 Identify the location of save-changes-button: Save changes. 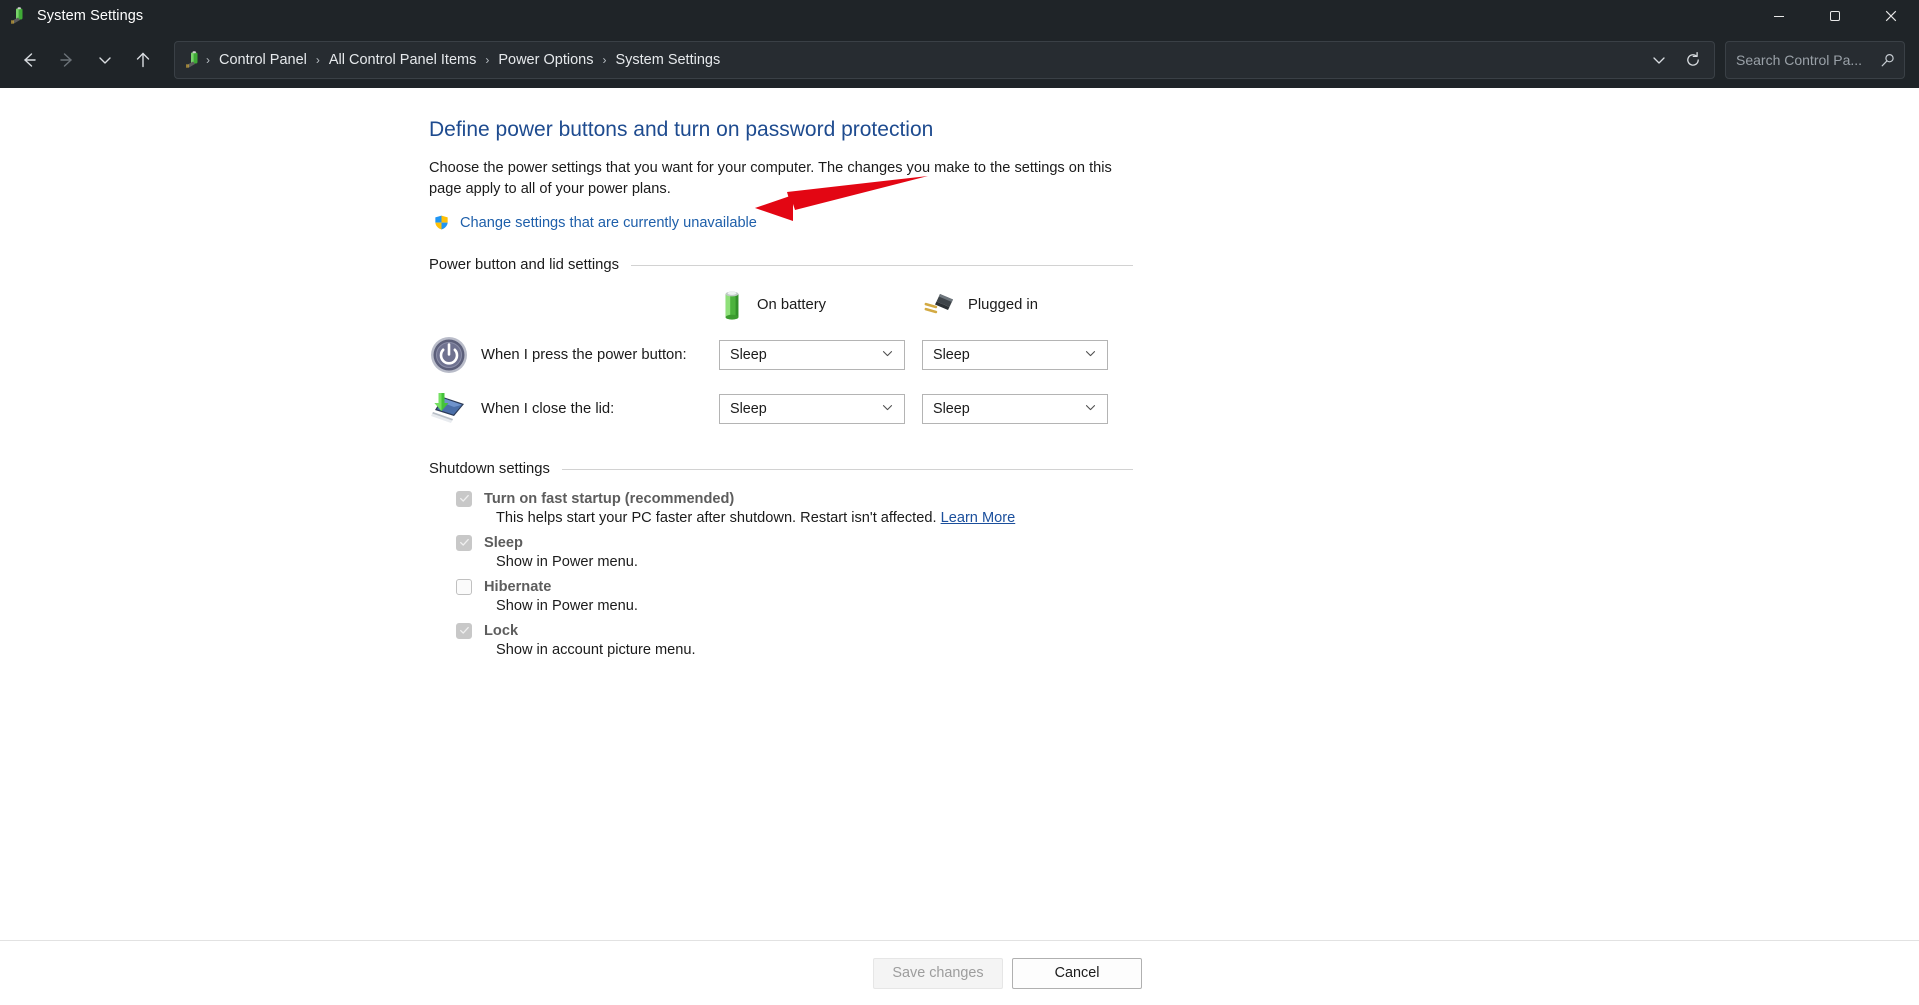
(938, 973).